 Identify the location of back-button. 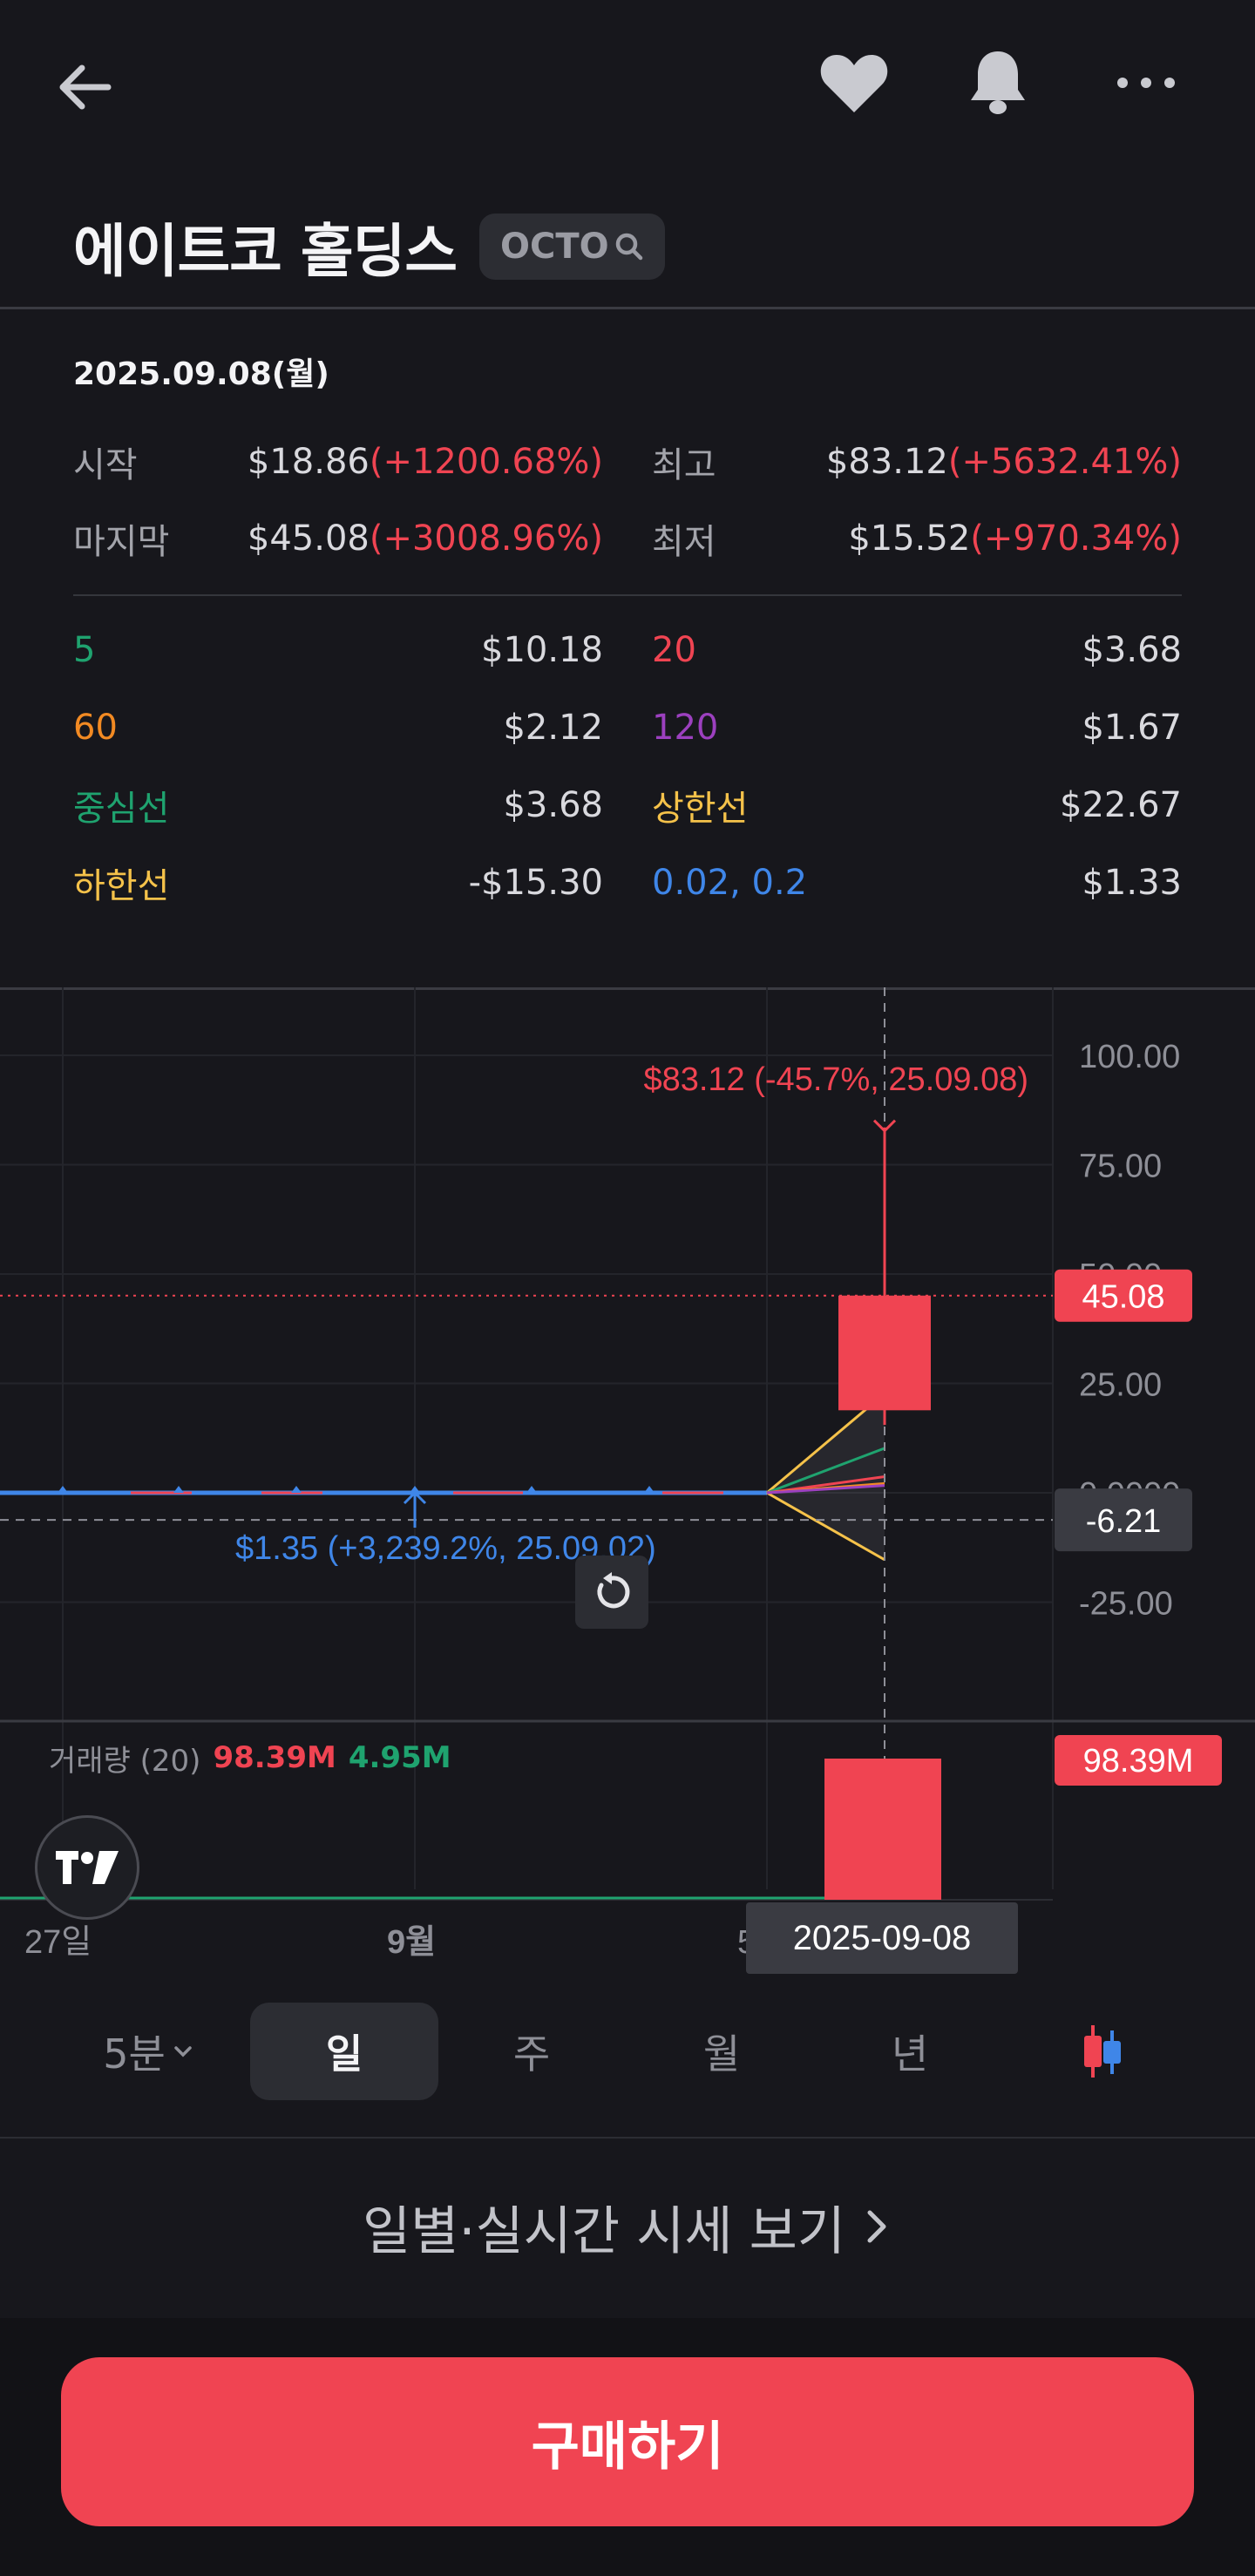
(86, 88).